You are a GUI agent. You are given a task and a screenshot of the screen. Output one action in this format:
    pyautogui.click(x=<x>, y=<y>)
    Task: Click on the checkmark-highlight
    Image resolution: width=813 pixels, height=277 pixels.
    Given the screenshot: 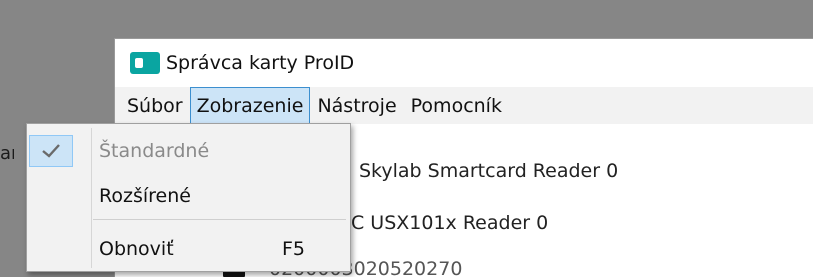 What is the action you would take?
    pyautogui.click(x=51, y=151)
    